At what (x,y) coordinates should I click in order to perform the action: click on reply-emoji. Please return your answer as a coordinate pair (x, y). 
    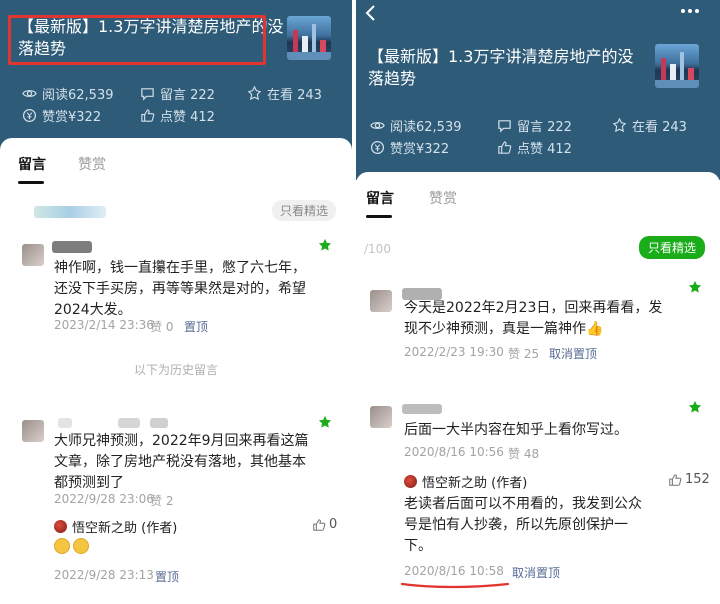
    Looking at the image, I should click on (71, 546).